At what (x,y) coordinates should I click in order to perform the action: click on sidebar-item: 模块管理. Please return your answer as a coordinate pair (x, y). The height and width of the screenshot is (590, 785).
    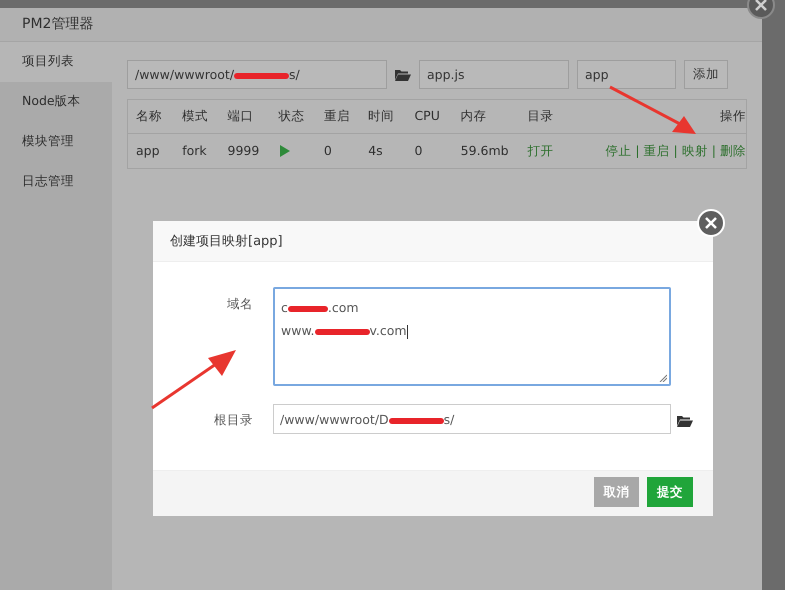
    Looking at the image, I should click on (56, 142).